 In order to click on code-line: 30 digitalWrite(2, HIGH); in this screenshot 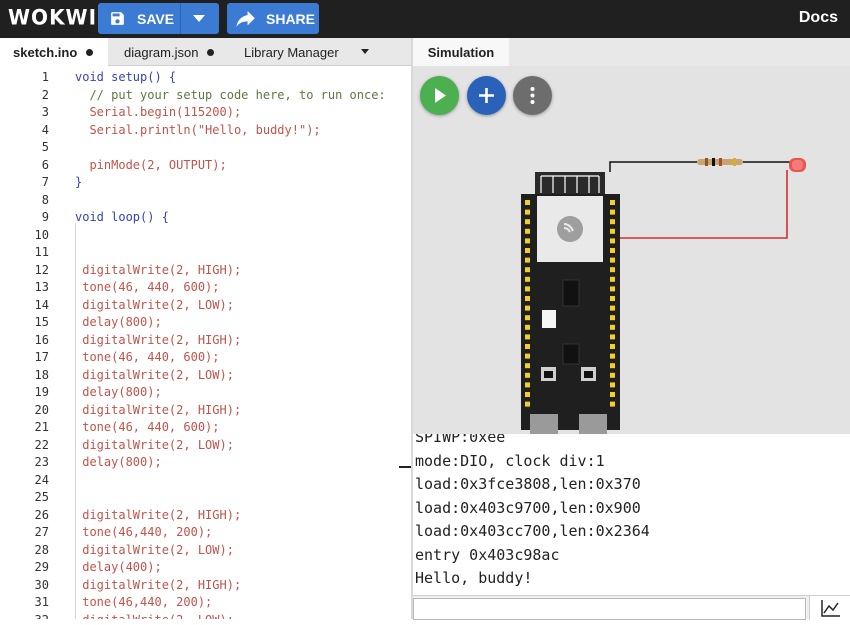, I will do `click(205, 586)`.